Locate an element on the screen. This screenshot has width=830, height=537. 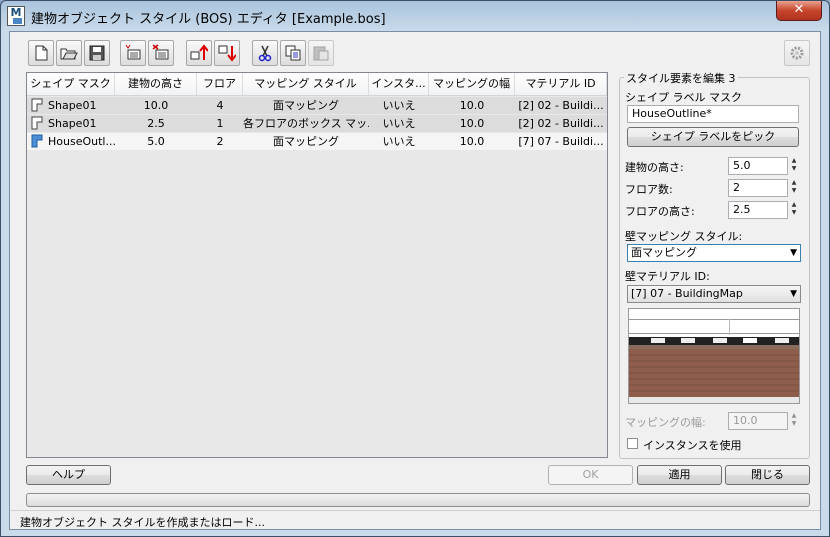
wall-mapping-style-dropdown: 面マッピング ▼ is located at coordinates (714, 253).